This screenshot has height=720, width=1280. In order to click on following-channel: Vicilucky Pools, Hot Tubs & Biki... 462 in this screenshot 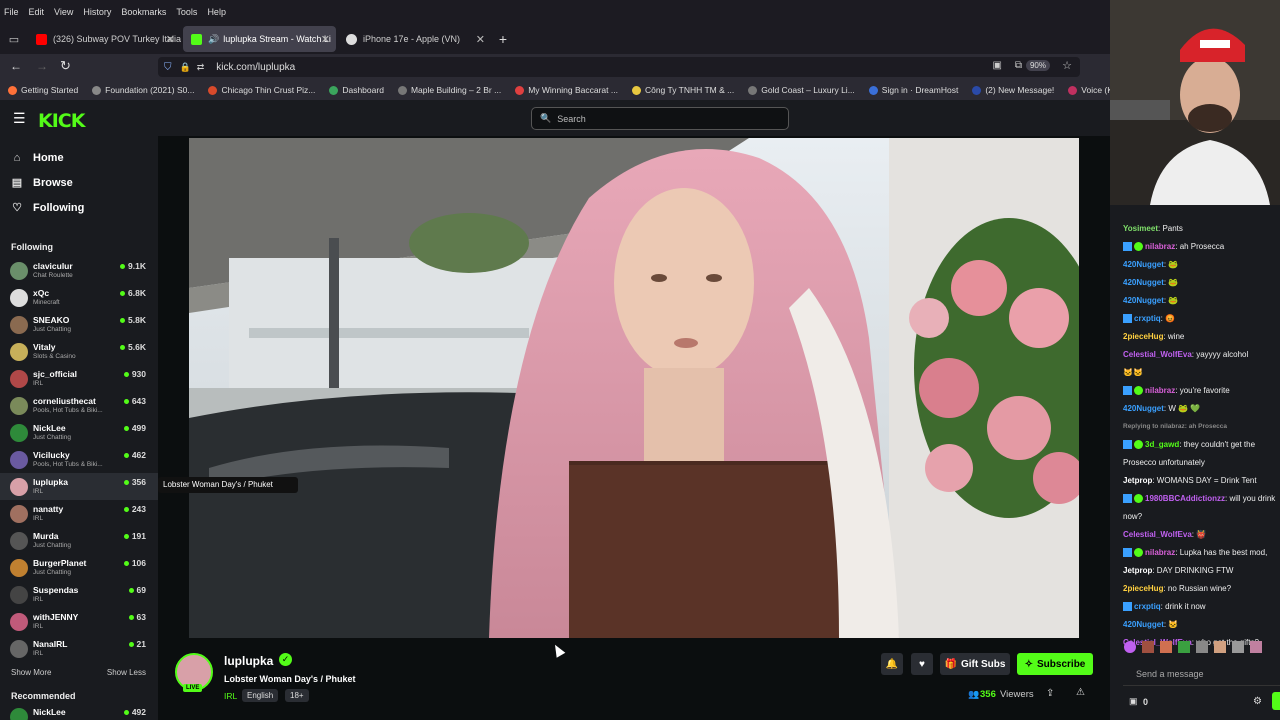, I will do `click(79, 459)`.